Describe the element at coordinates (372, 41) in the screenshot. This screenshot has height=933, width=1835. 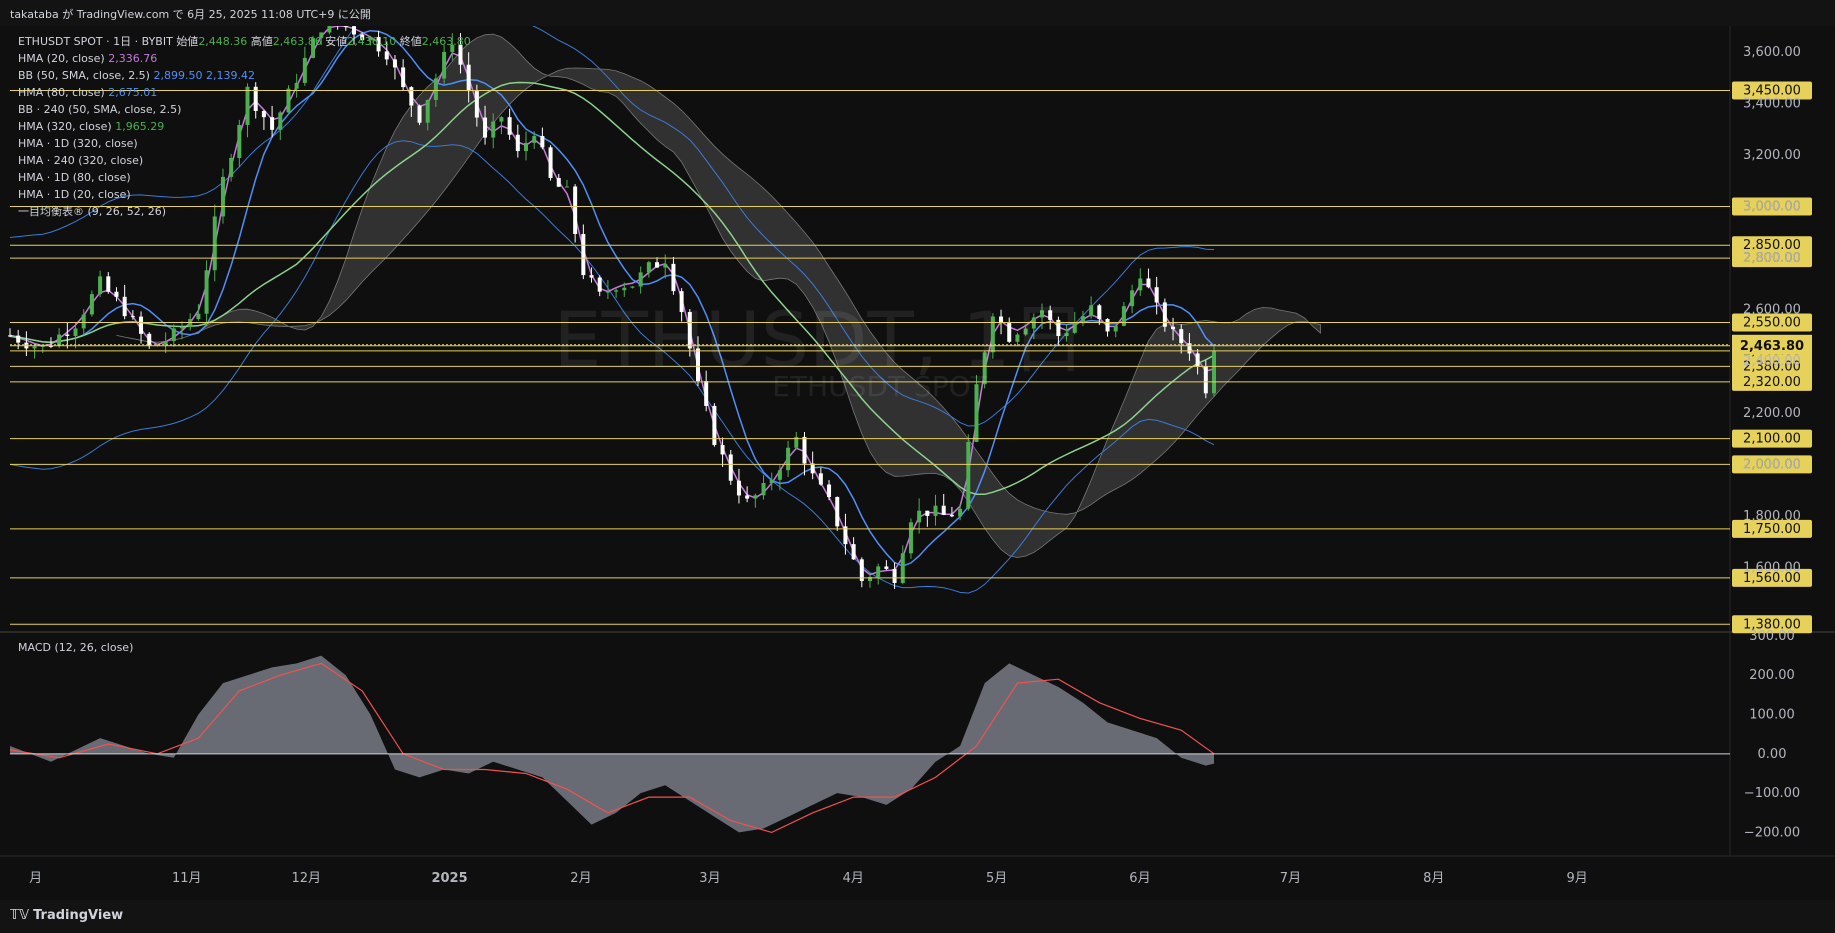
I see `low-value: 2,436.10` at that location.